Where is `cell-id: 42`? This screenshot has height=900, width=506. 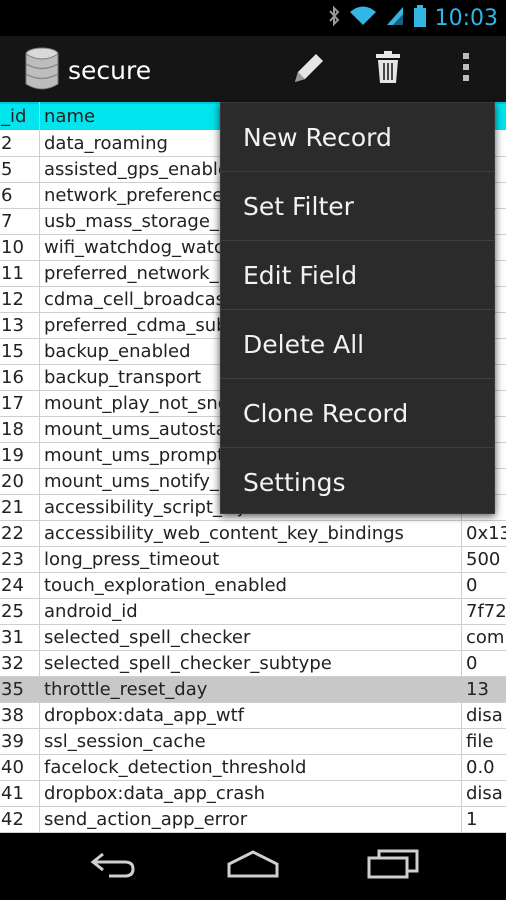
cell-id: 42 is located at coordinates (12, 819).